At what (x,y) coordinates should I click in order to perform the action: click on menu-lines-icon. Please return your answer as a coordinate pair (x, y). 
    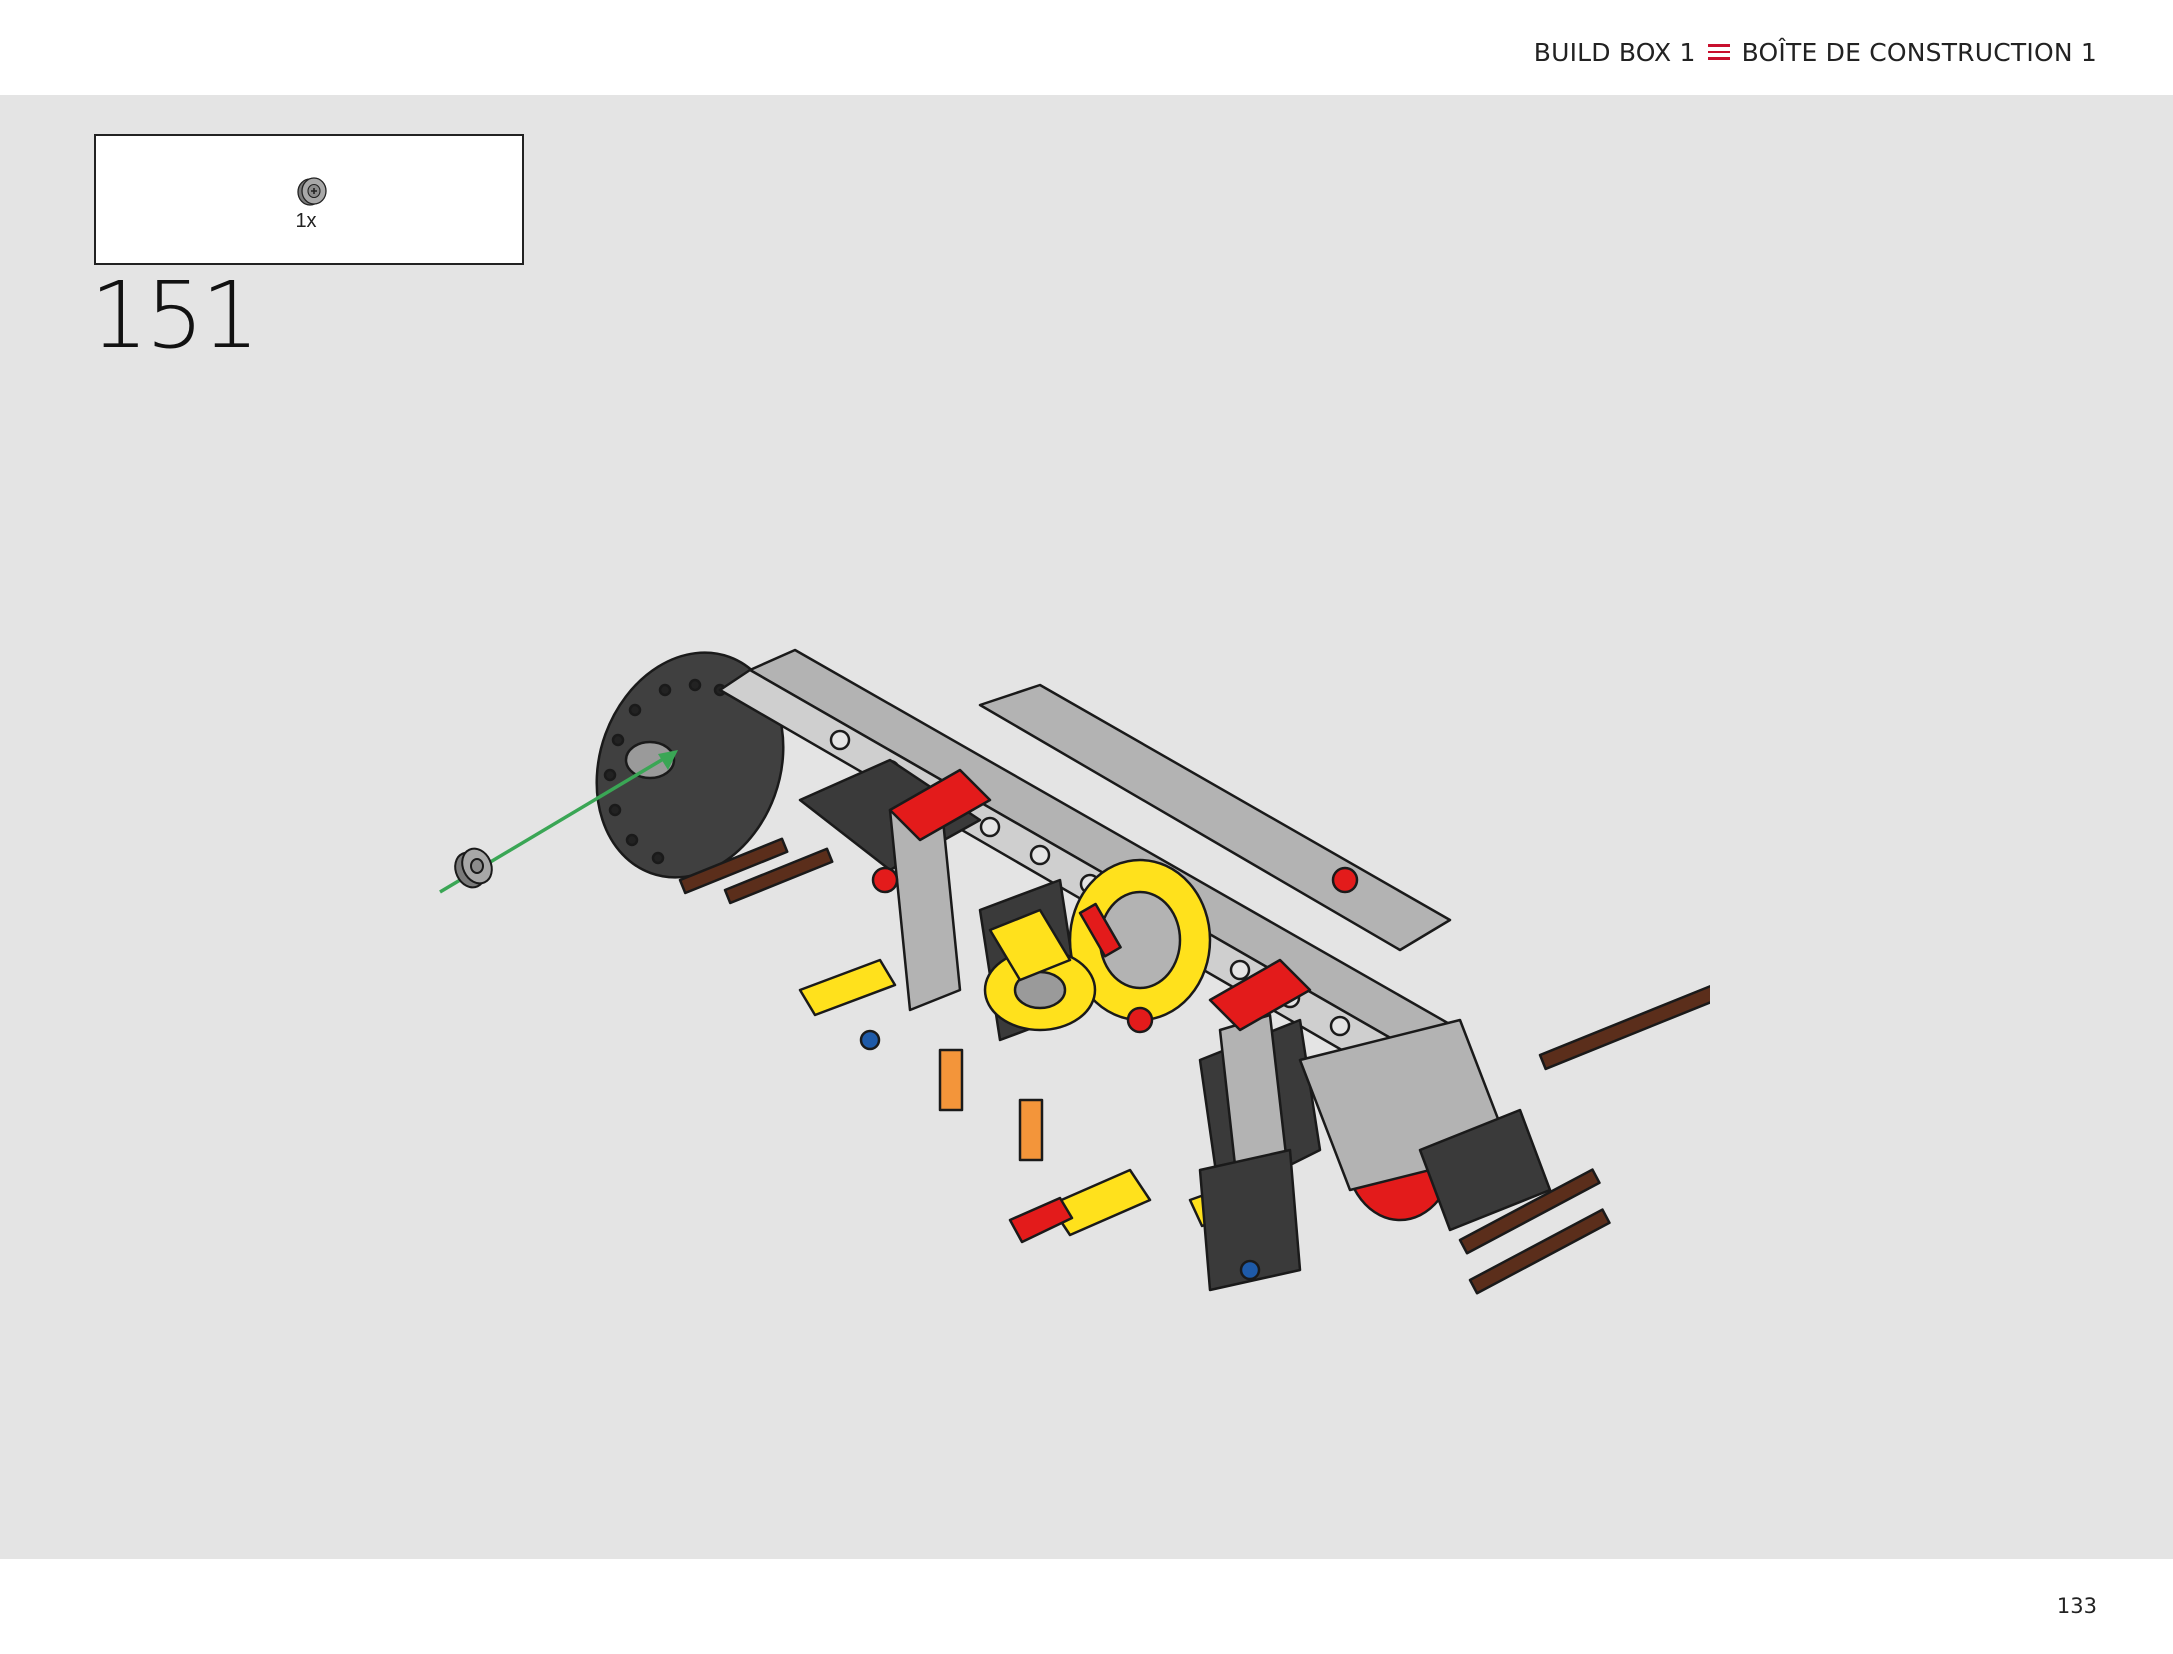
    Looking at the image, I should click on (1718, 52).